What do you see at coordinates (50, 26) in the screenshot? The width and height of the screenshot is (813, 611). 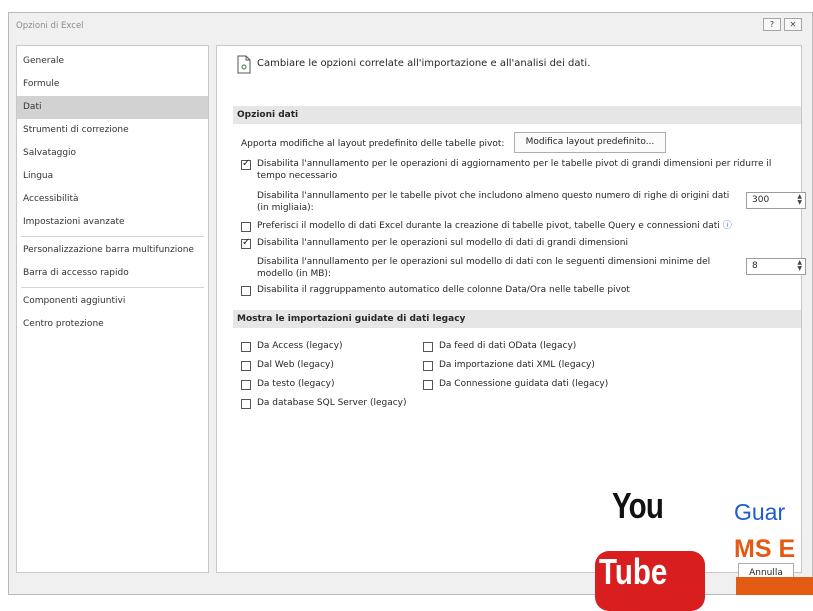 I see `window-title: Opzioni di Excel` at bounding box center [50, 26].